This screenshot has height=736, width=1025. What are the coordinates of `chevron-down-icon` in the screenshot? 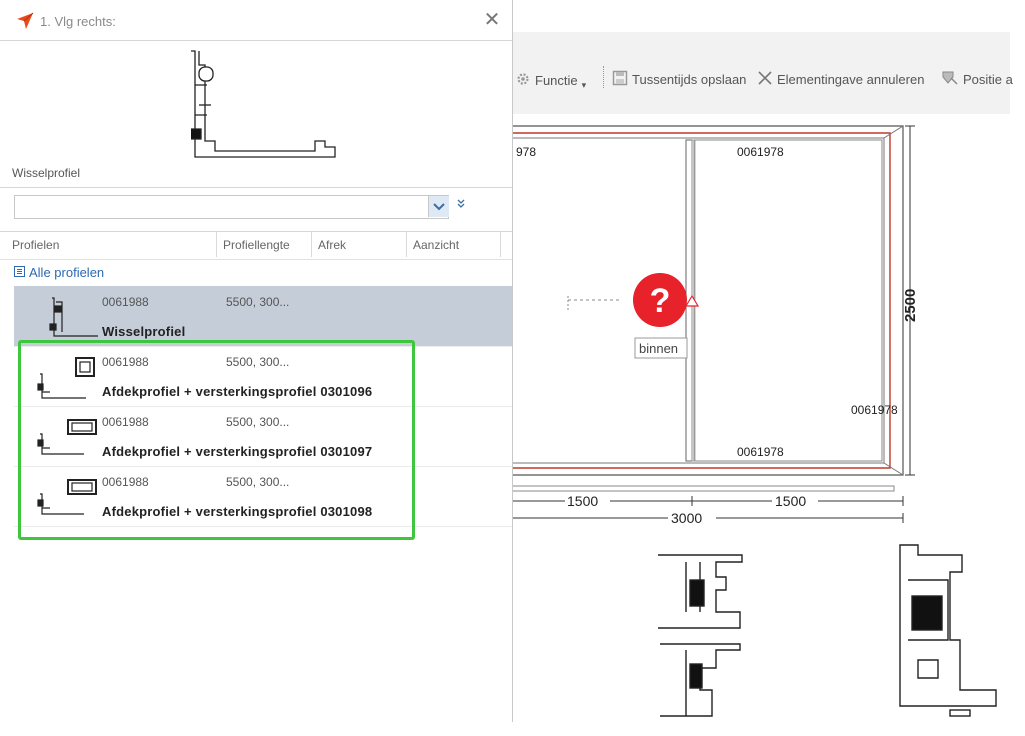 It's located at (438, 206).